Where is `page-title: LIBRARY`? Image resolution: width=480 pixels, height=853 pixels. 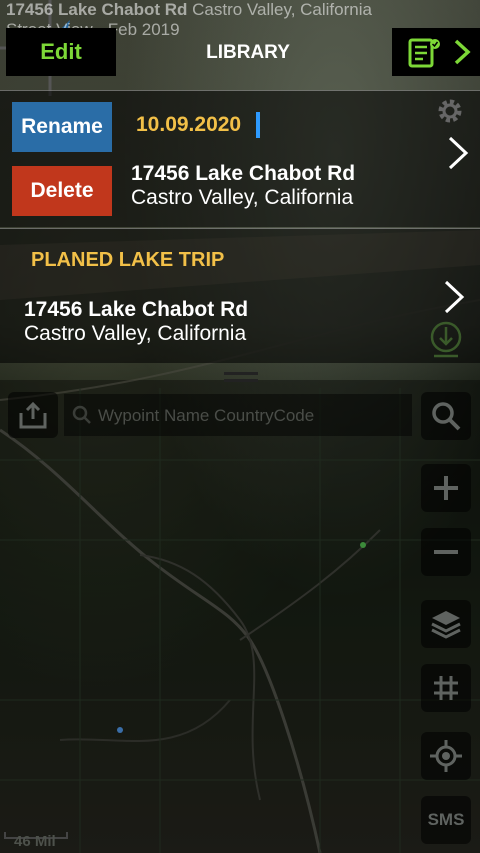 page-title: LIBRARY is located at coordinates (248, 52).